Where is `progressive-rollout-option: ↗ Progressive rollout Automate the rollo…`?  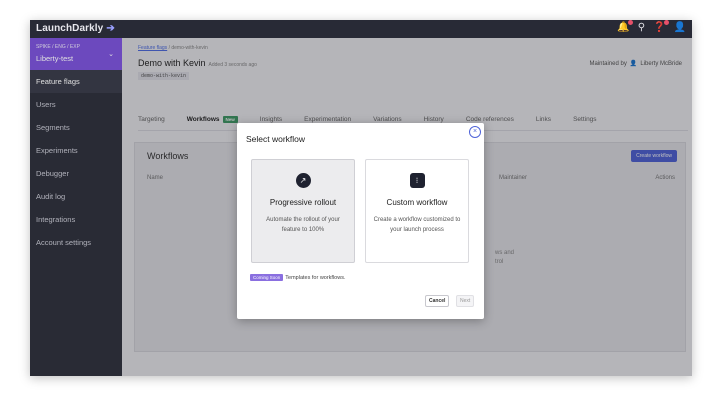 progressive-rollout-option: ↗ Progressive rollout Automate the rollo… is located at coordinates (303, 211).